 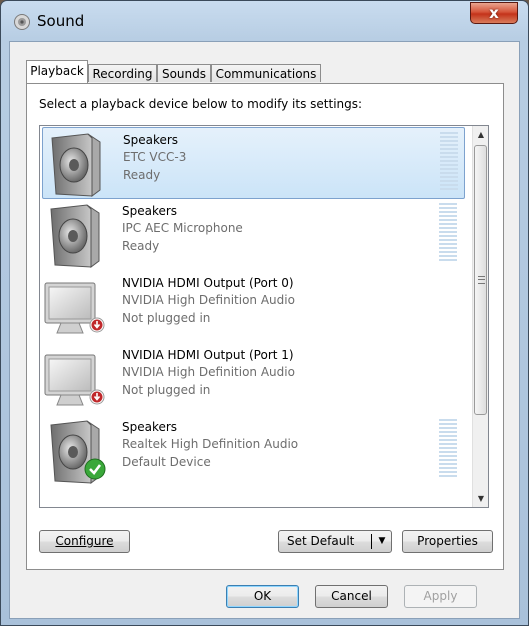 I want to click on window-title: Sound, so click(x=61, y=21).